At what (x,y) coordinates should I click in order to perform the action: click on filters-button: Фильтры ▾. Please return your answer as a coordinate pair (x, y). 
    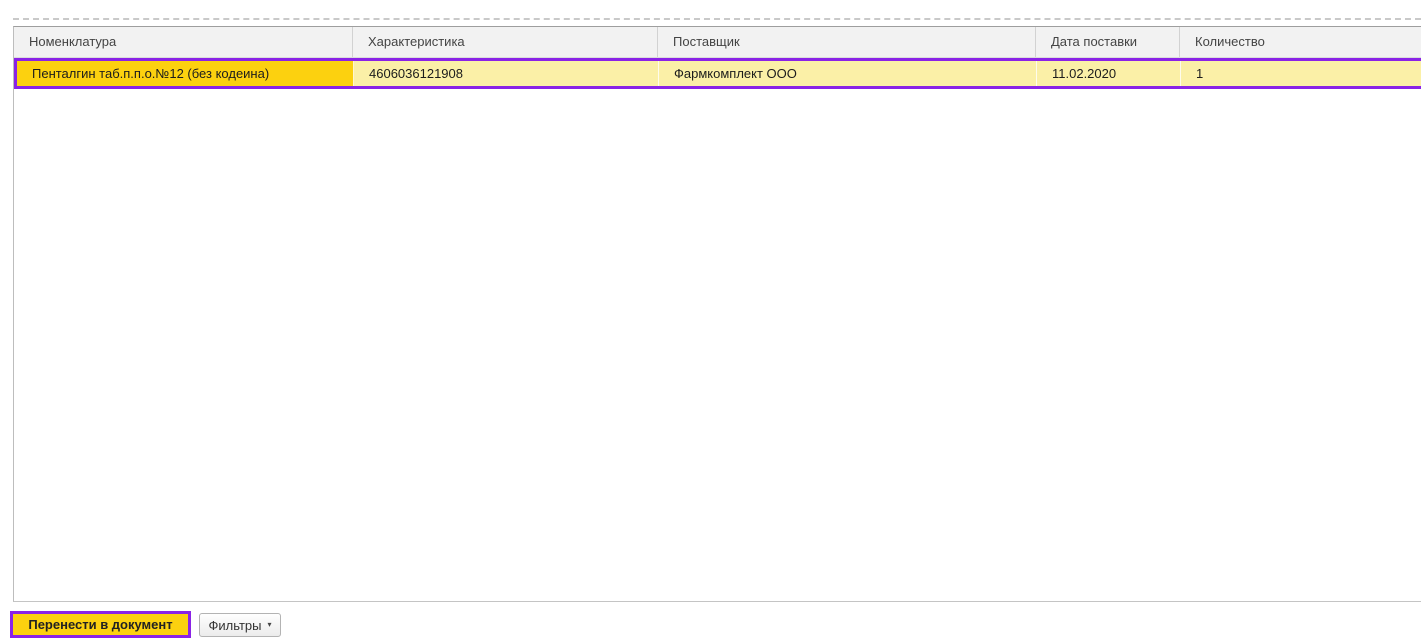
    Looking at the image, I should click on (240, 625).